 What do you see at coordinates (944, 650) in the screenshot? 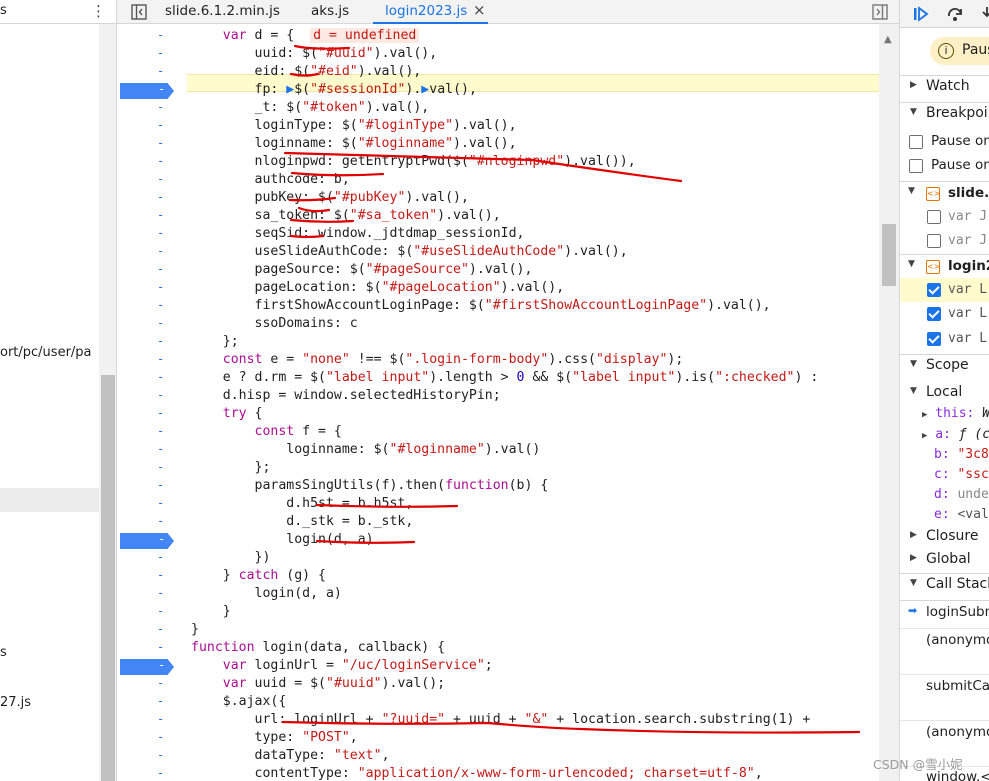
I see `call-stack-frame: (anonymo` at bounding box center [944, 650].